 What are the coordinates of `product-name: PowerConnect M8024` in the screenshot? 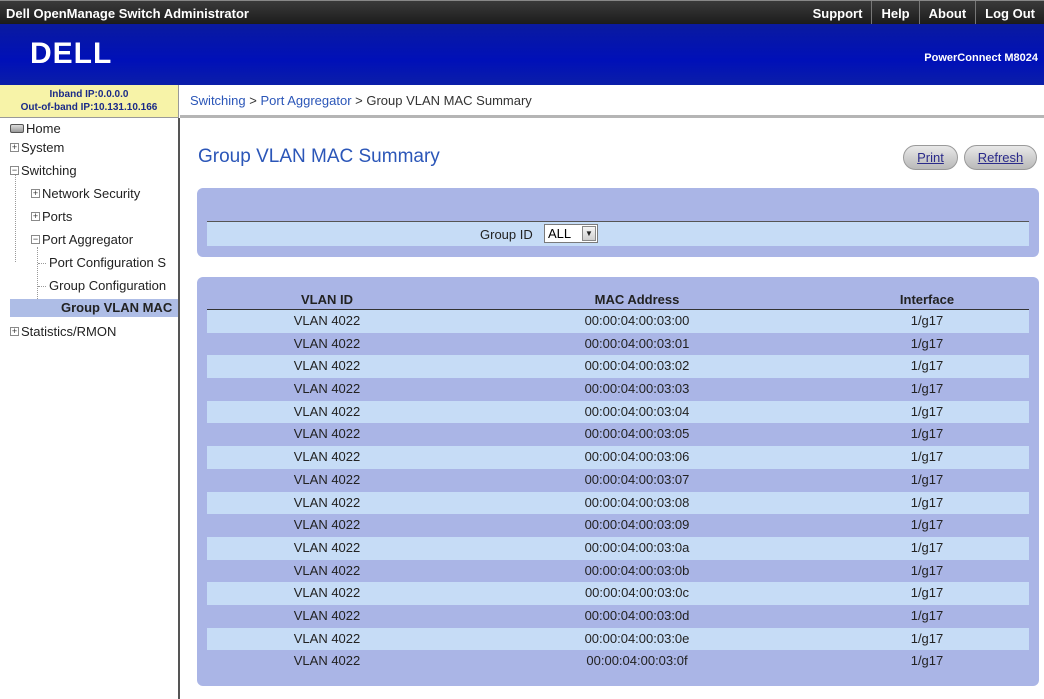 It's located at (981, 58).